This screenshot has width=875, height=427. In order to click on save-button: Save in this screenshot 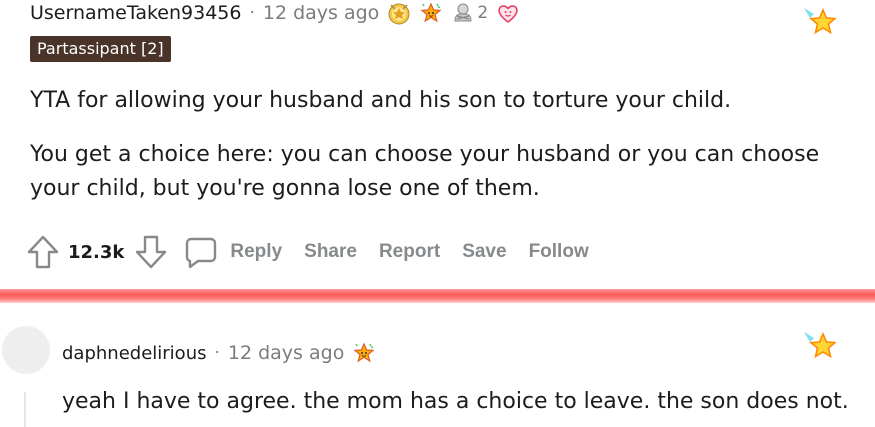, I will do `click(484, 252)`.